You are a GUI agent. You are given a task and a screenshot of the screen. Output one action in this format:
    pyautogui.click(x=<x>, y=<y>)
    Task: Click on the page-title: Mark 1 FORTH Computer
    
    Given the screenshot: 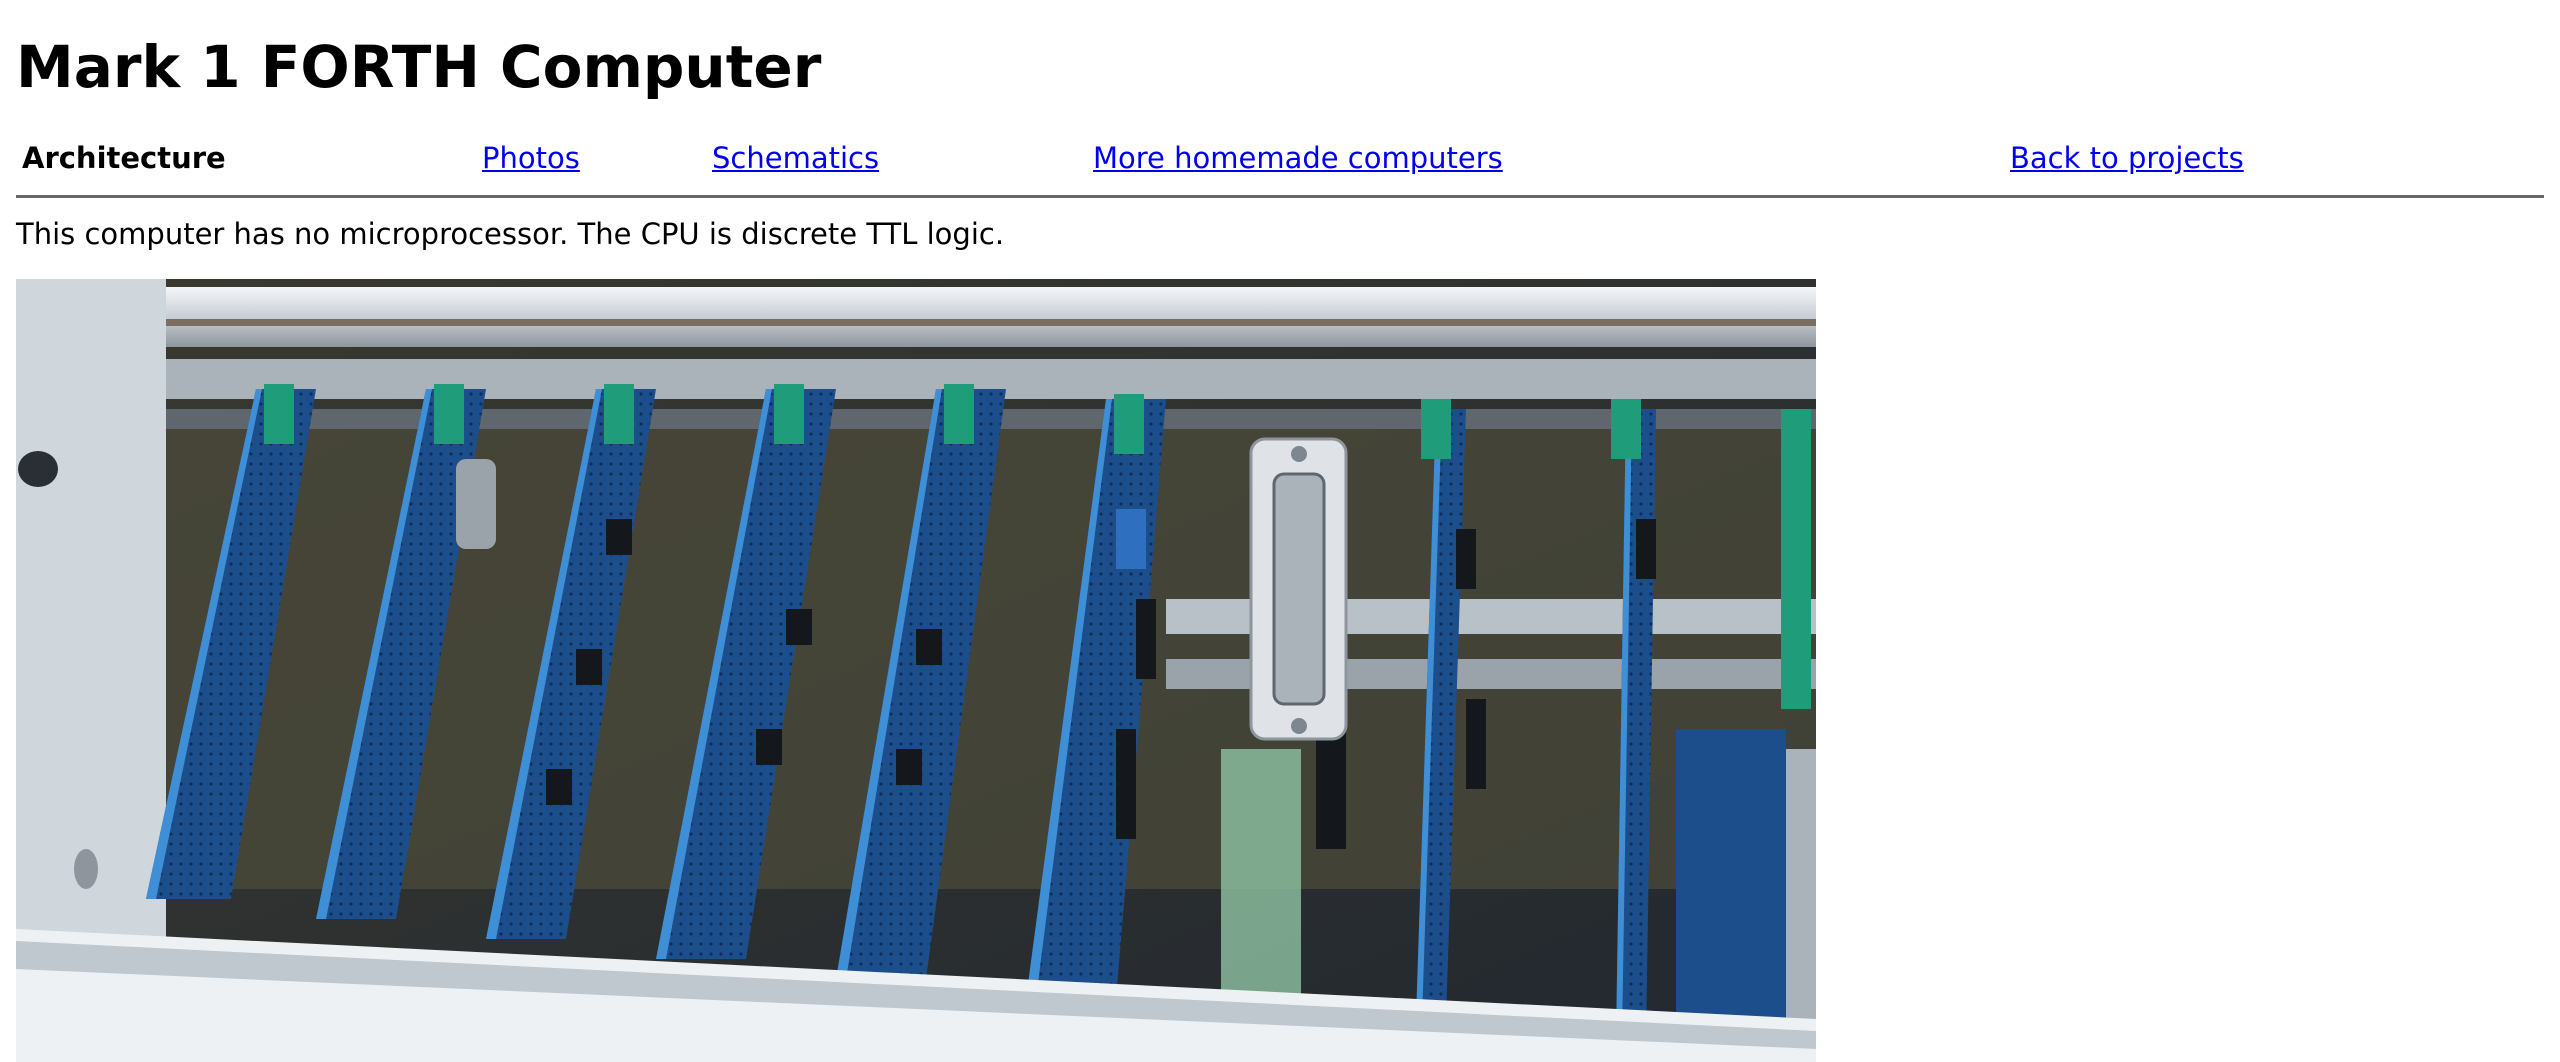 What is the action you would take?
    pyautogui.click(x=419, y=67)
    